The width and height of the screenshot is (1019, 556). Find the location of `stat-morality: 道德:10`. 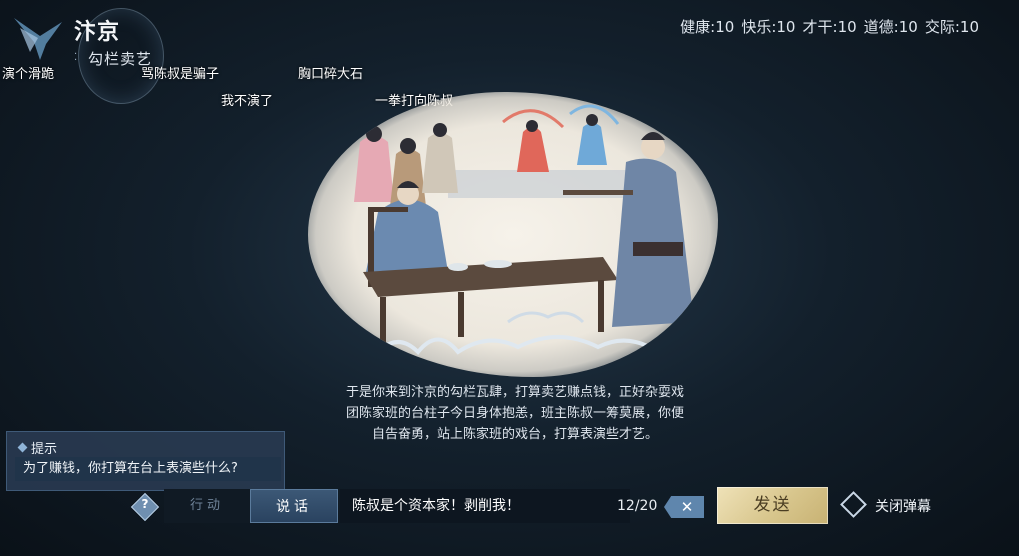

stat-morality: 道德:10 is located at coordinates (890, 27).